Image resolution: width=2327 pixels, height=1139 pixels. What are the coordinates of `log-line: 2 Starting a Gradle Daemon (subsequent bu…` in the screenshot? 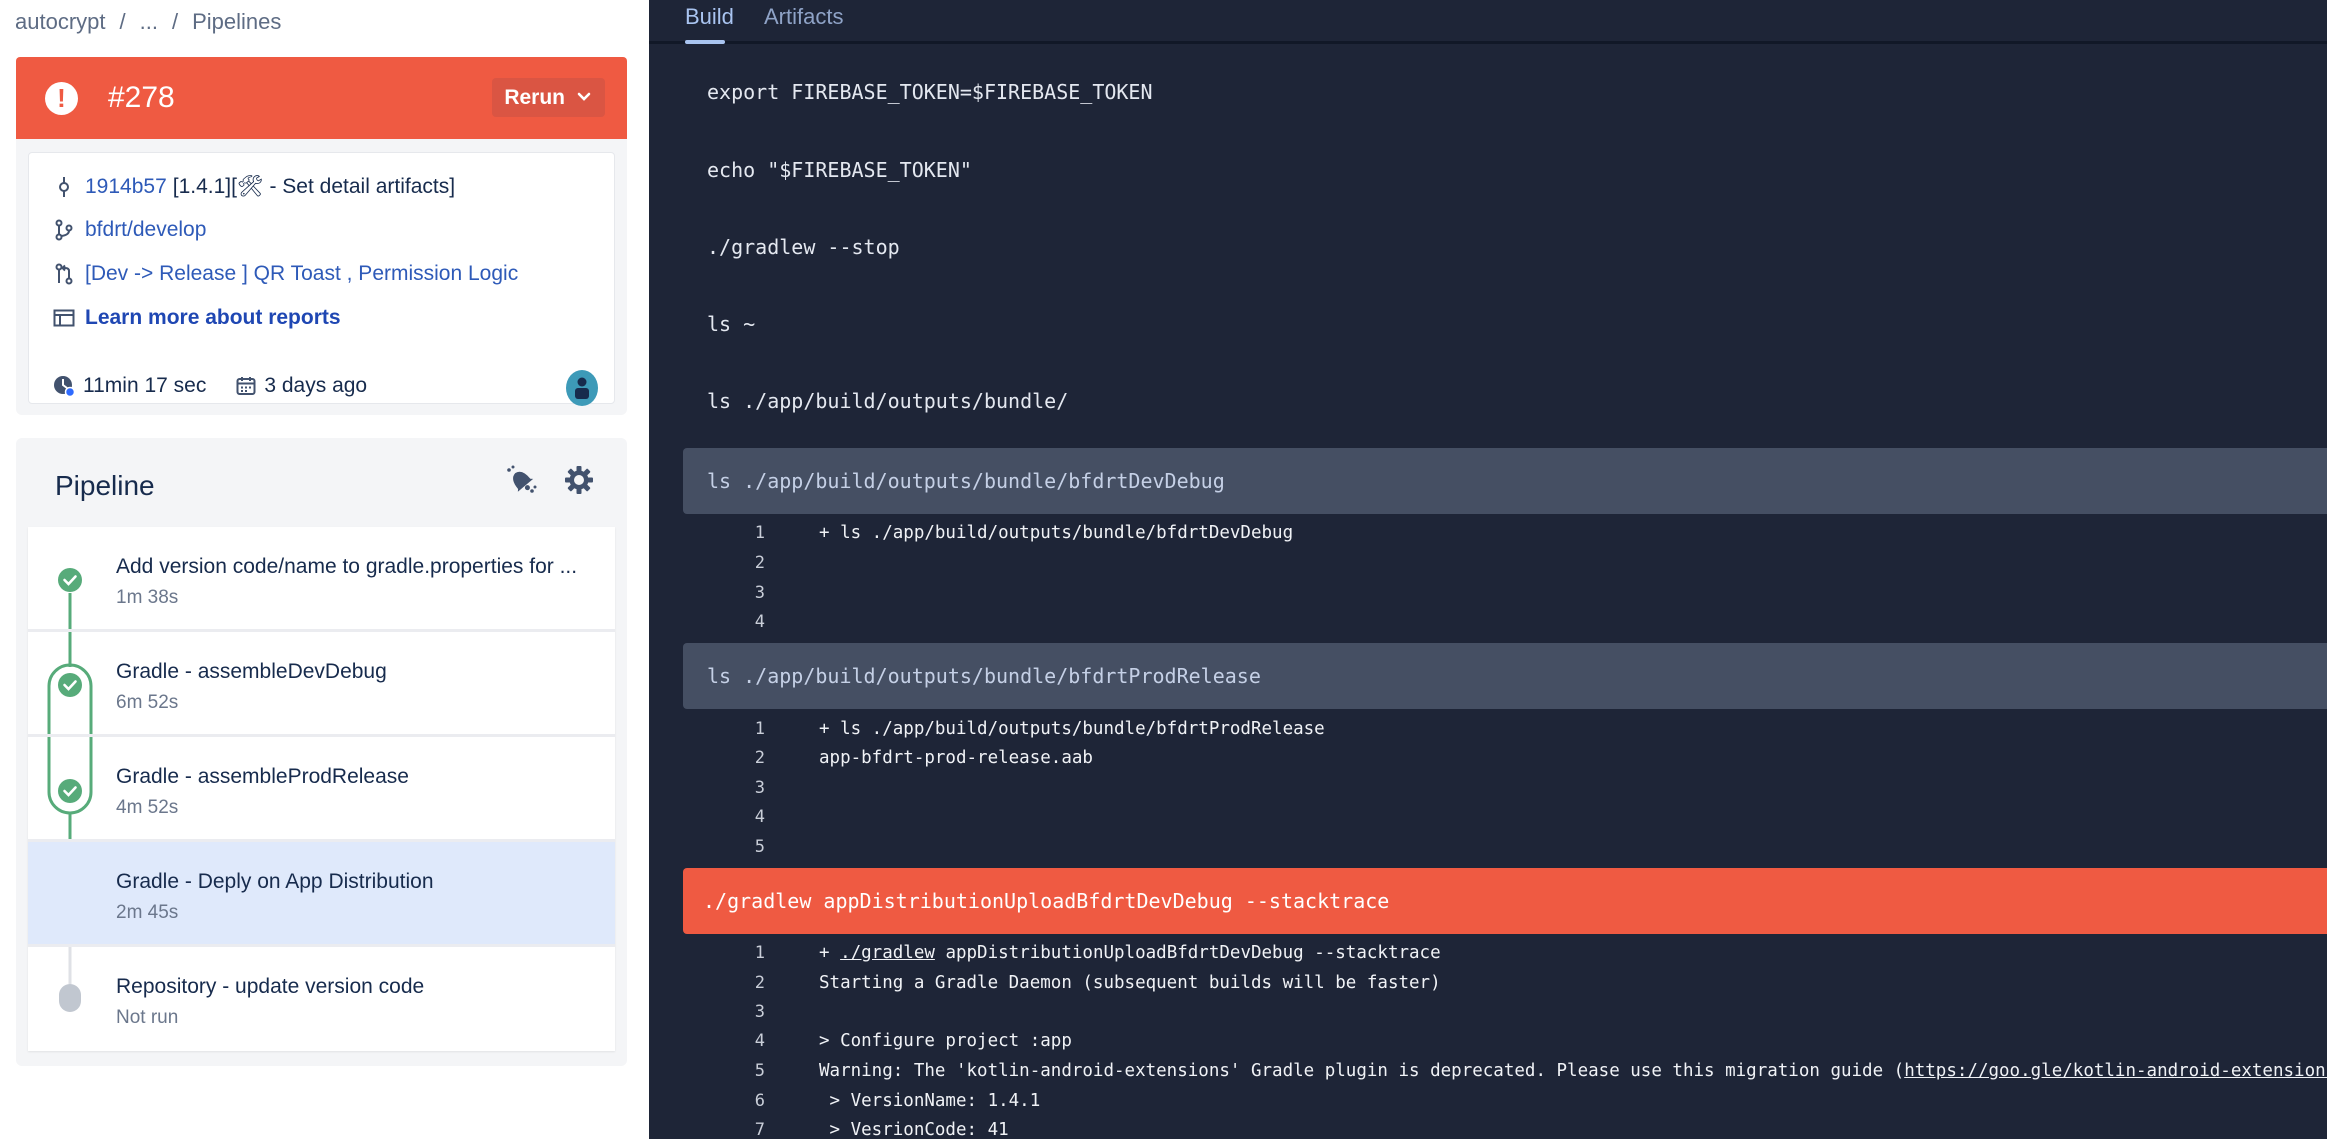 It's located at (1045, 983).